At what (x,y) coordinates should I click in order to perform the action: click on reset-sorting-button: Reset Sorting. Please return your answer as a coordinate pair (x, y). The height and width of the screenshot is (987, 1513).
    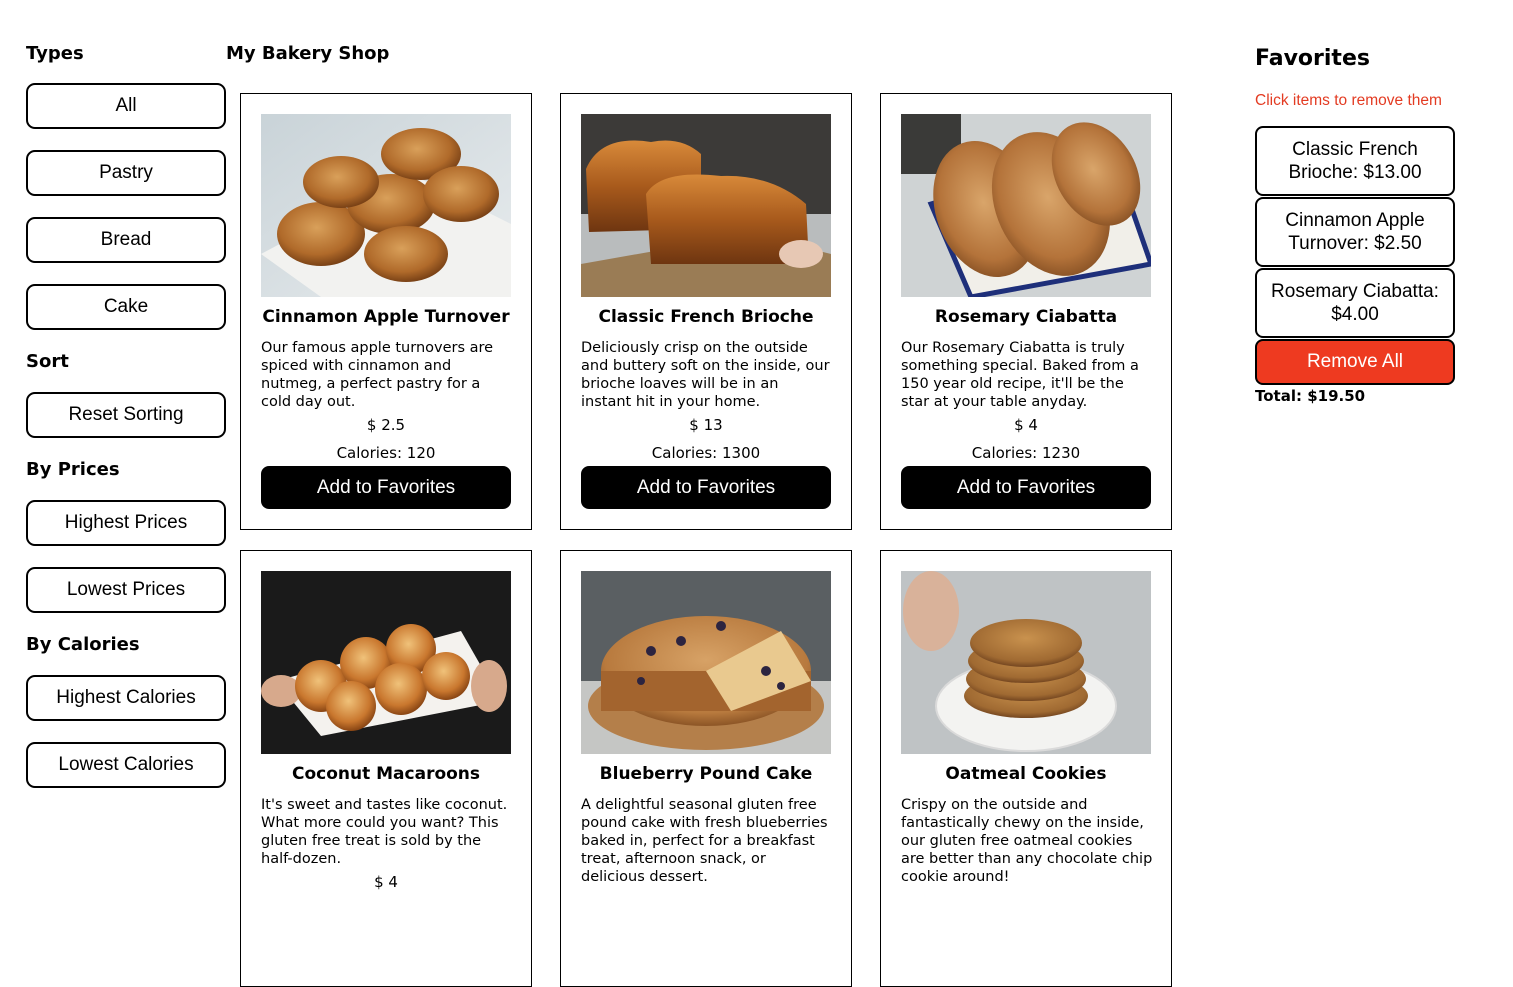
    Looking at the image, I should click on (126, 415).